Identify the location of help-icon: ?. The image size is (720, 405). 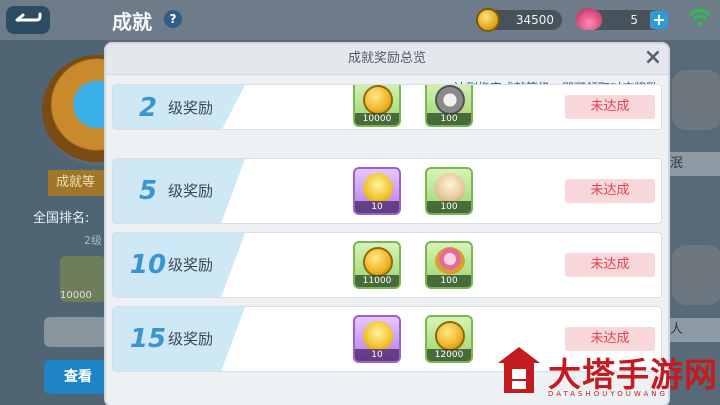
(173, 19).